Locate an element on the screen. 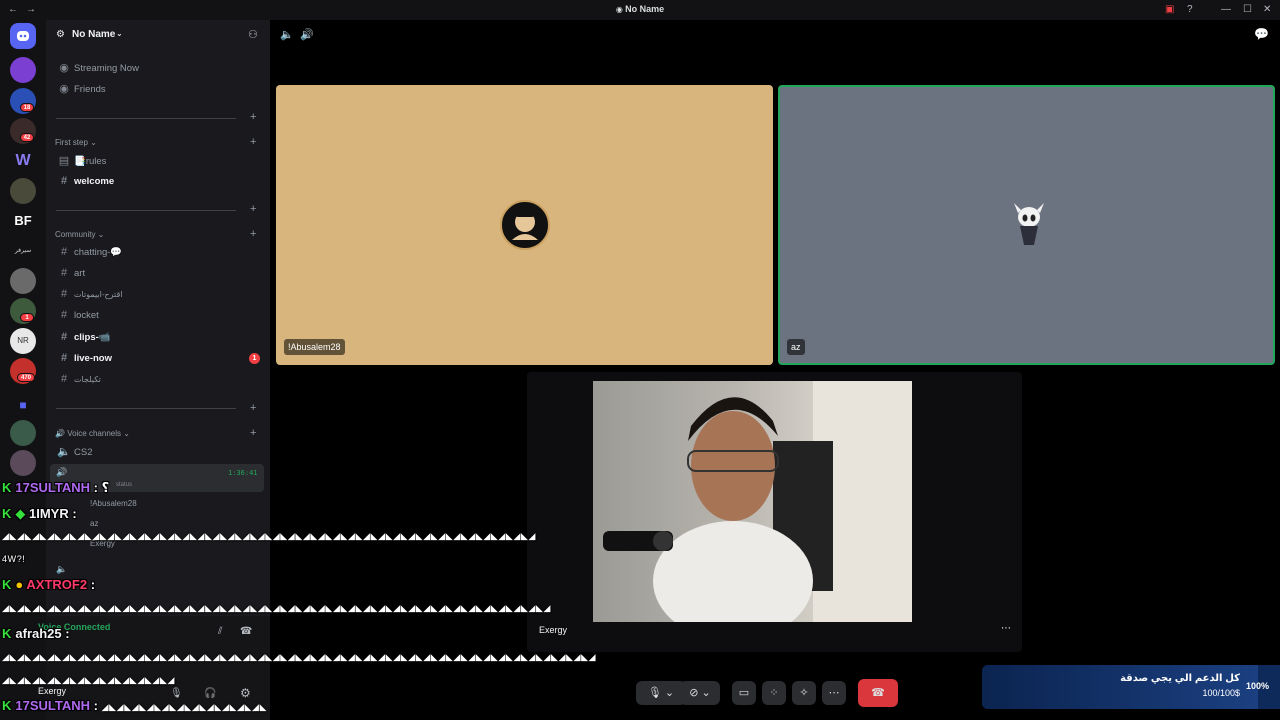  channel-welcome: # welcome is located at coordinates (159, 184).